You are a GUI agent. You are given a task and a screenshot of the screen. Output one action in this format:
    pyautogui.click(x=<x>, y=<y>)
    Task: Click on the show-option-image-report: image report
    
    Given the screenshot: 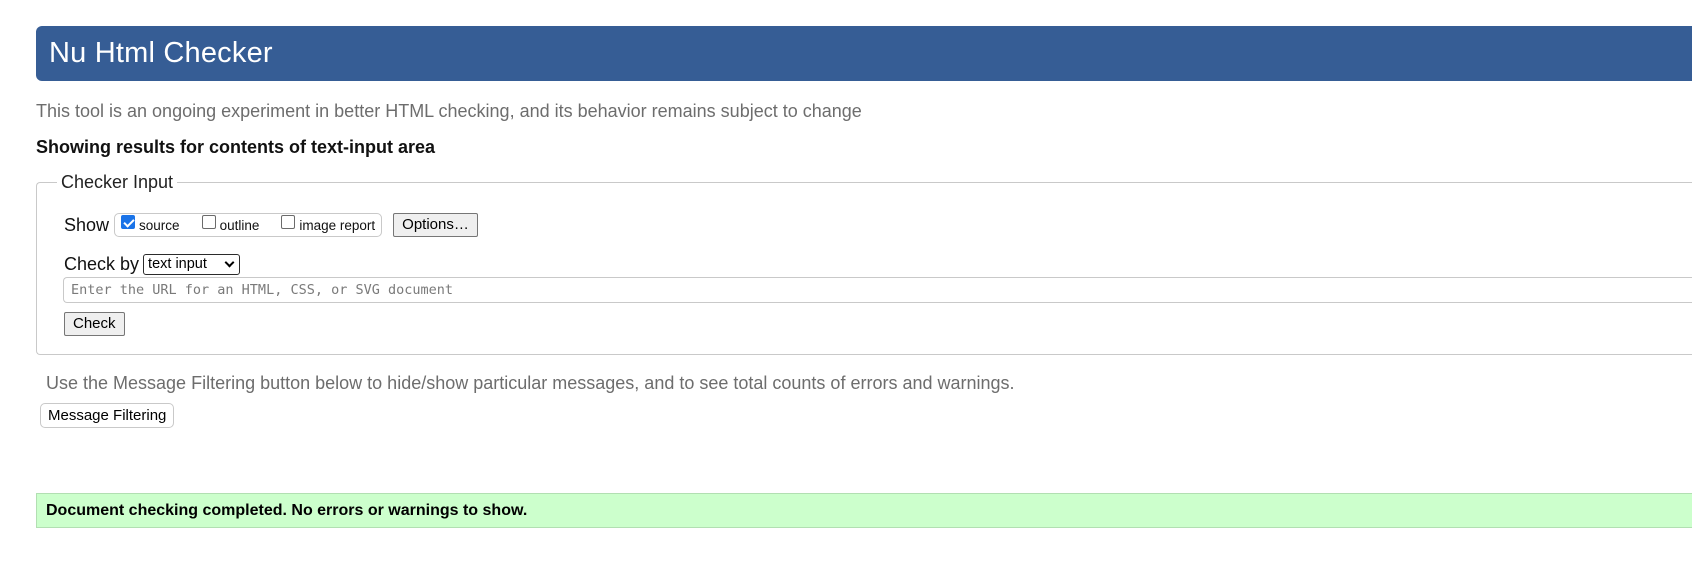 What is the action you would take?
    pyautogui.click(x=328, y=224)
    